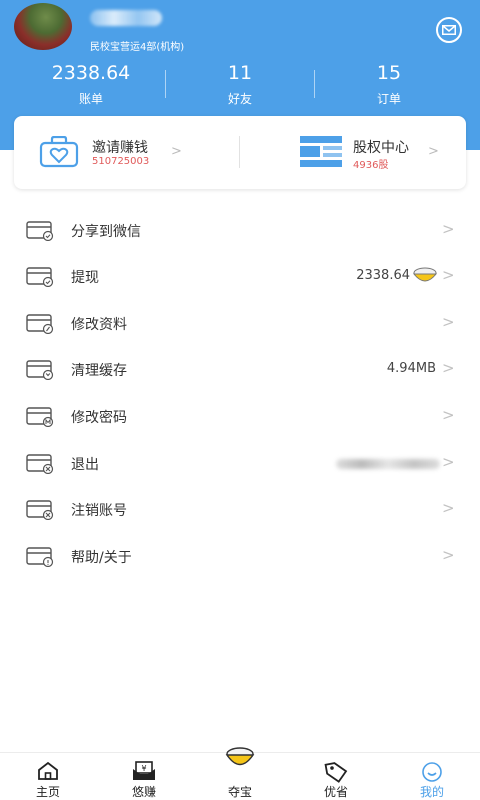 This screenshot has height=800, width=480. Describe the element at coordinates (40, 370) in the screenshot. I see `card-clear-icon` at that location.